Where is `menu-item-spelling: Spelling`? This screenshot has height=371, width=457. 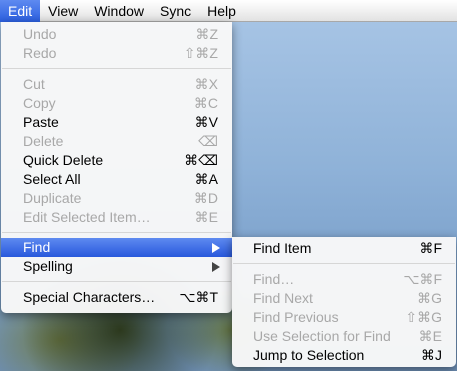 menu-item-spelling: Spelling is located at coordinates (116, 266).